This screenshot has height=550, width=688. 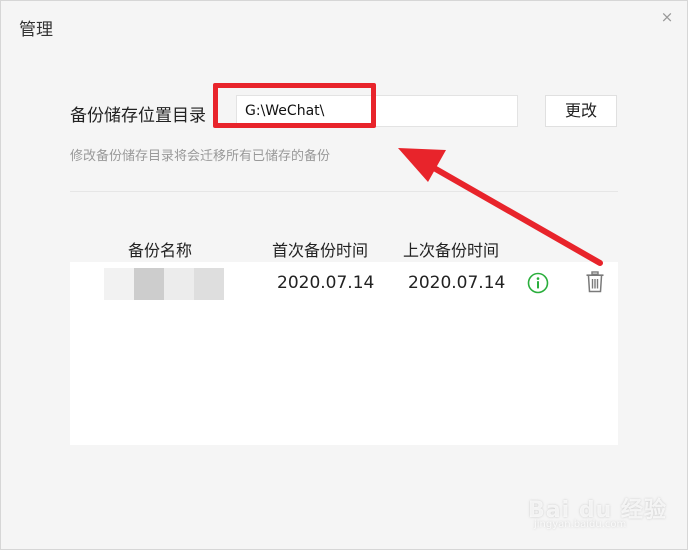 What do you see at coordinates (138, 116) in the screenshot?
I see `backup-location-label: 备份储存位置目录` at bounding box center [138, 116].